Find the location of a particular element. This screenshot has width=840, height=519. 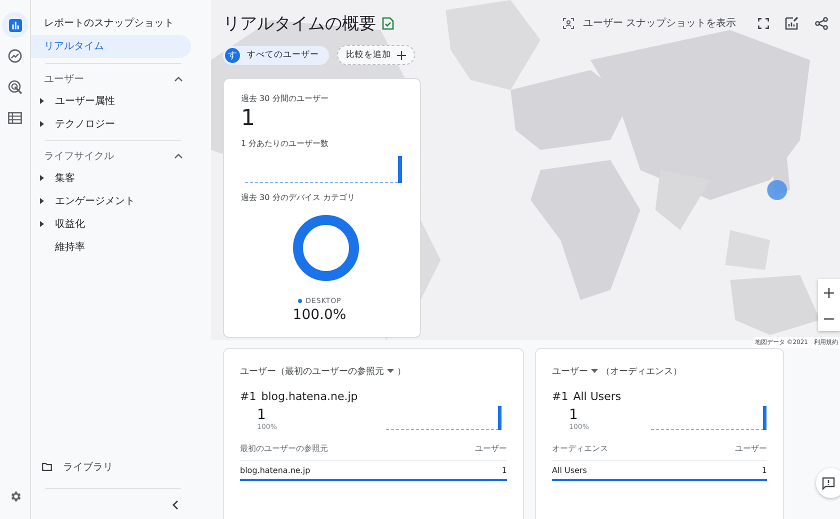

nav-item: 収益化 is located at coordinates (70, 223).